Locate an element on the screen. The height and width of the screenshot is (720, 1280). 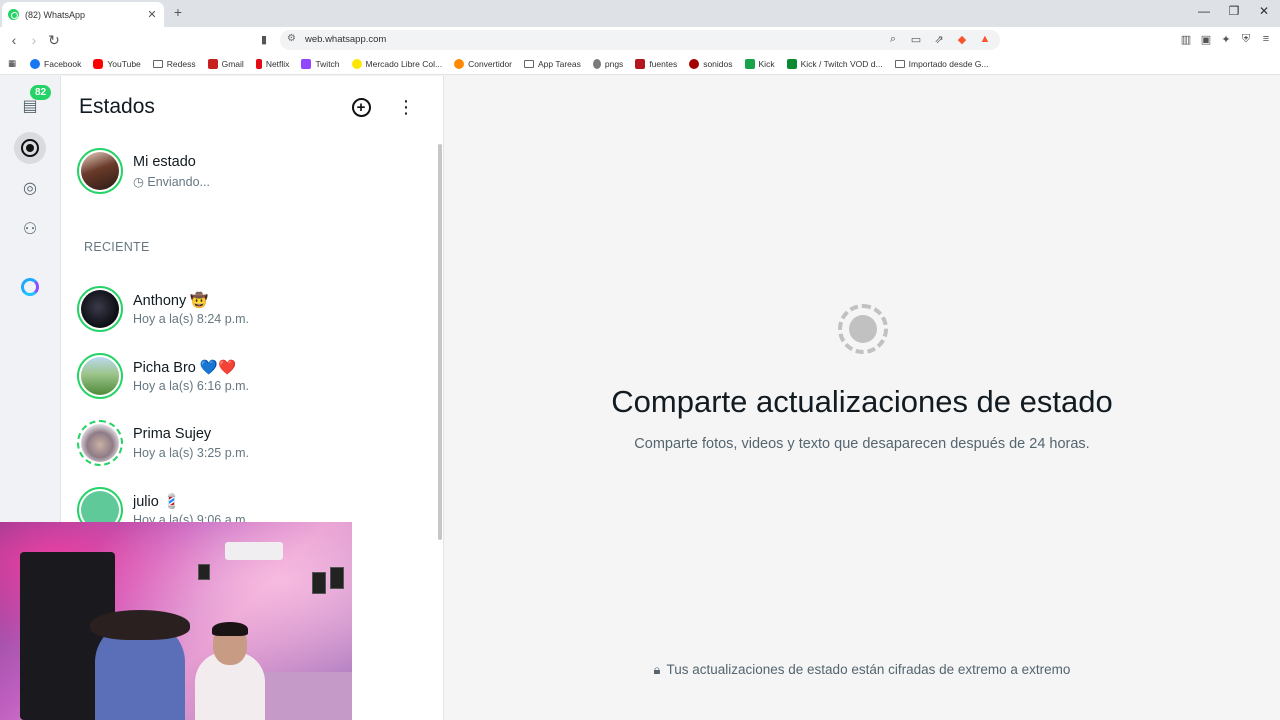
youtube-icon is located at coordinates (98, 63).